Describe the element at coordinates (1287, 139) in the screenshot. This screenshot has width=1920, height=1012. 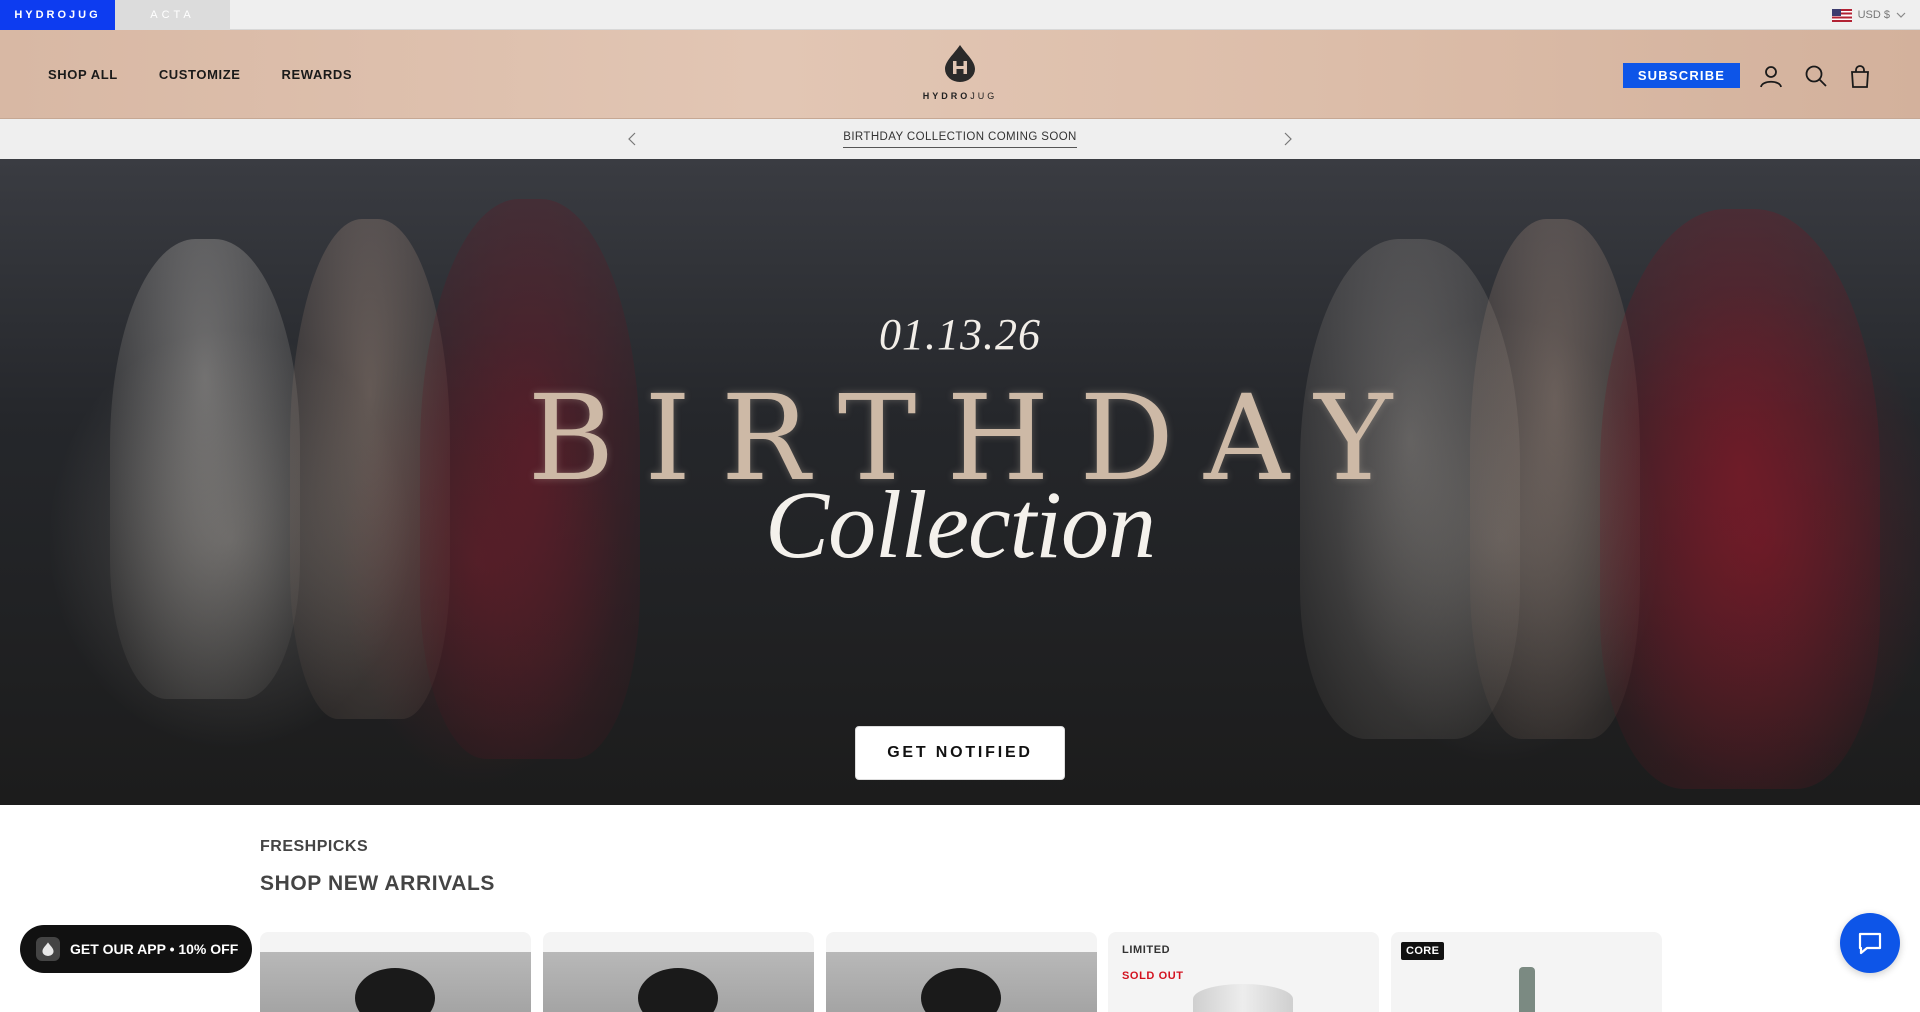
I see `chevron-right-icon` at that location.